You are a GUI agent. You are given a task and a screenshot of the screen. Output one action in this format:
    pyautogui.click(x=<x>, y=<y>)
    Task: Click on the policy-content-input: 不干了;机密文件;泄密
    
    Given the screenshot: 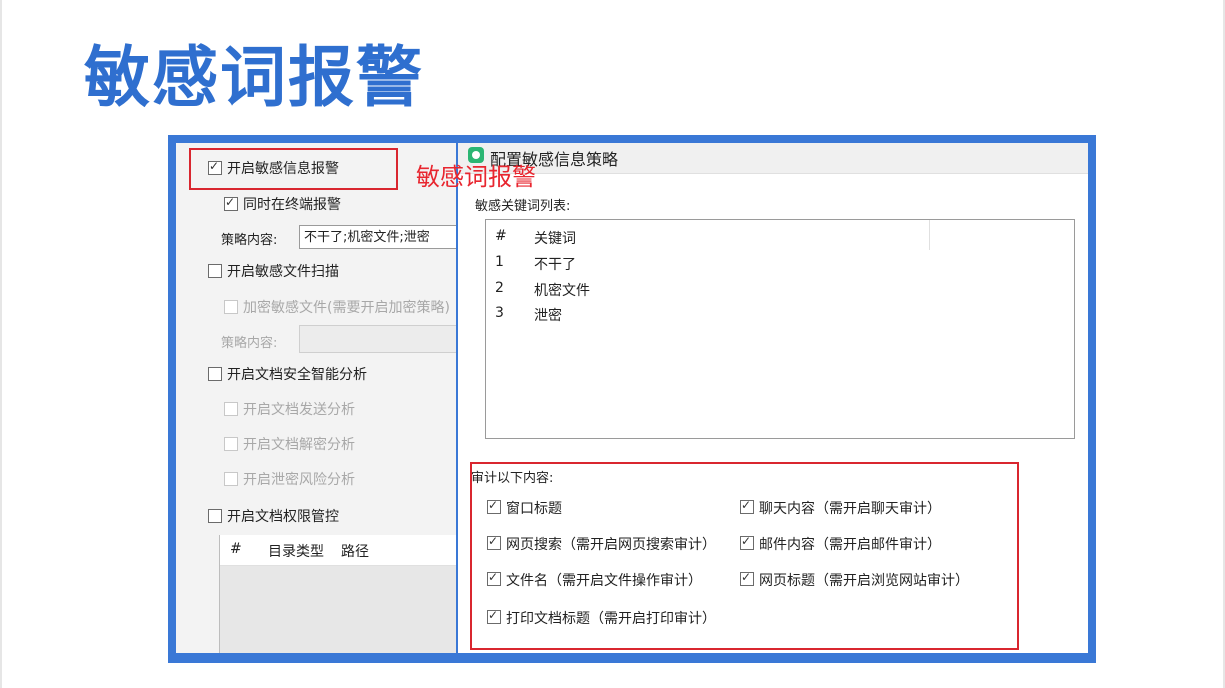 What is the action you would take?
    pyautogui.click(x=377, y=237)
    